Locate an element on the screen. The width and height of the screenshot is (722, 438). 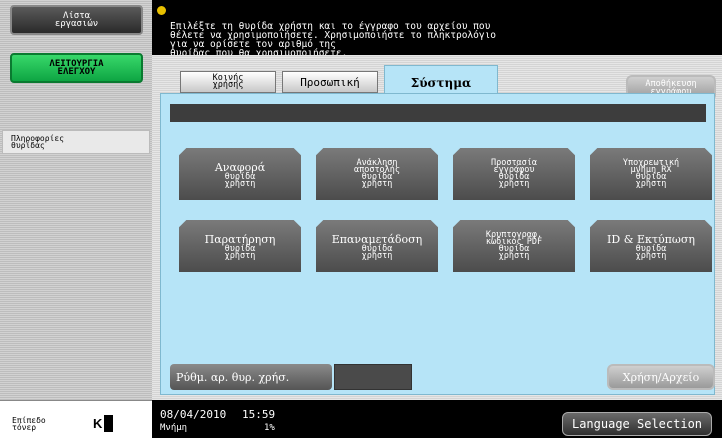
box-sub: Υποχρεωτική μνήμη RX θυρίδα χρήστη is located at coordinates (651, 173).